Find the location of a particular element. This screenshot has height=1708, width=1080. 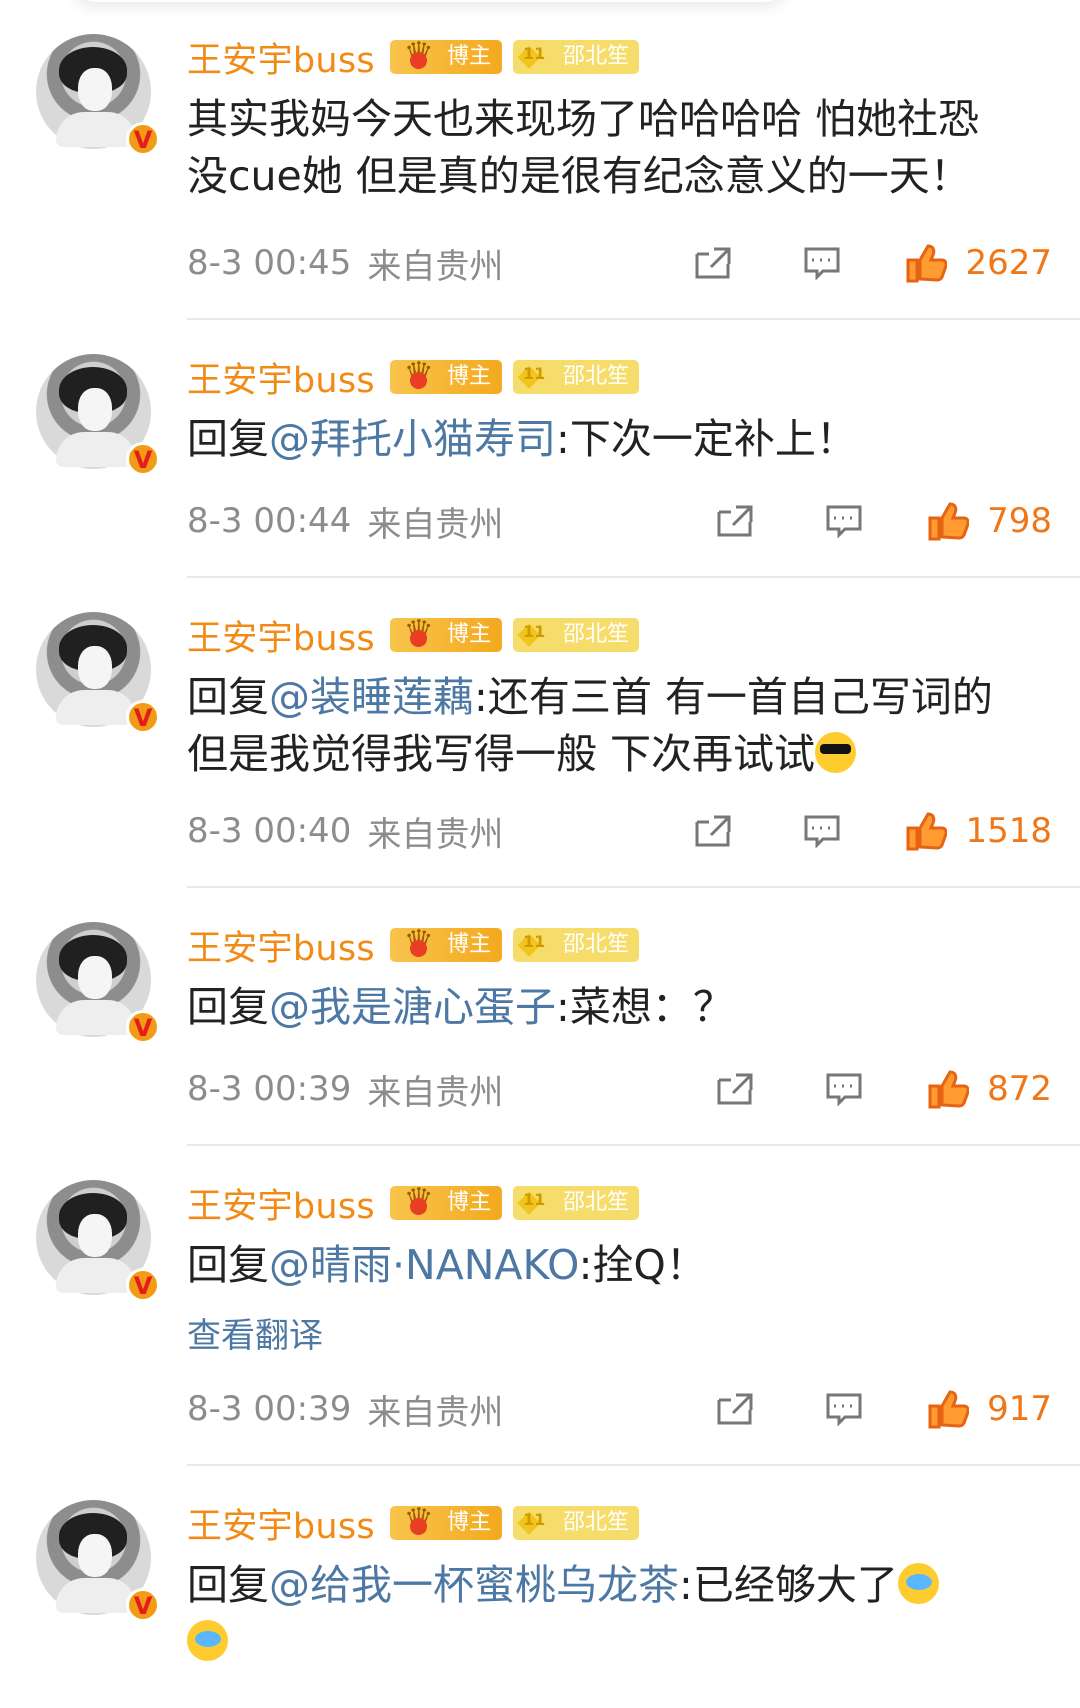

like-count: 1518 is located at coordinates (1008, 831).